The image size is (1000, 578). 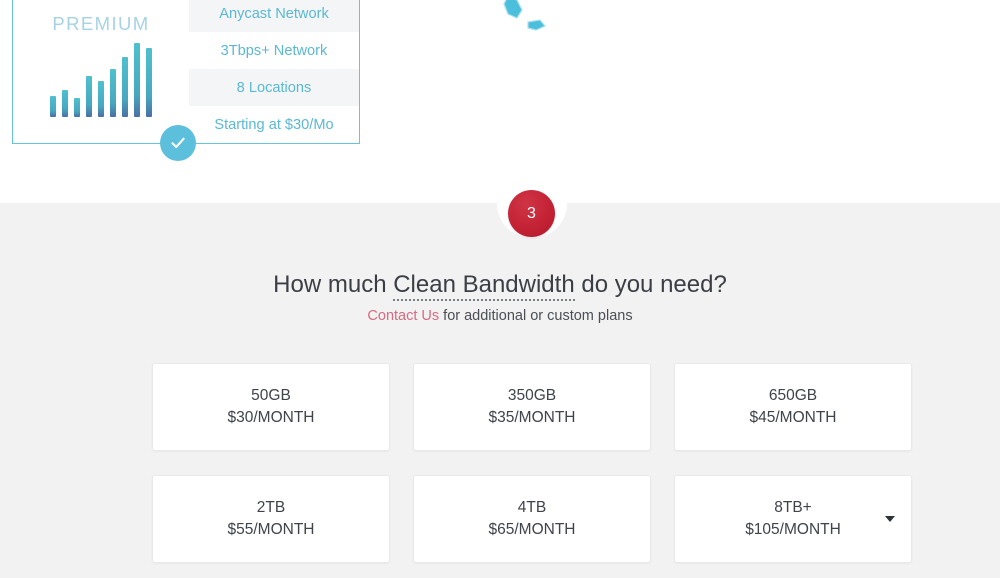 What do you see at coordinates (531, 213) in the screenshot?
I see `step-badge: 3` at bounding box center [531, 213].